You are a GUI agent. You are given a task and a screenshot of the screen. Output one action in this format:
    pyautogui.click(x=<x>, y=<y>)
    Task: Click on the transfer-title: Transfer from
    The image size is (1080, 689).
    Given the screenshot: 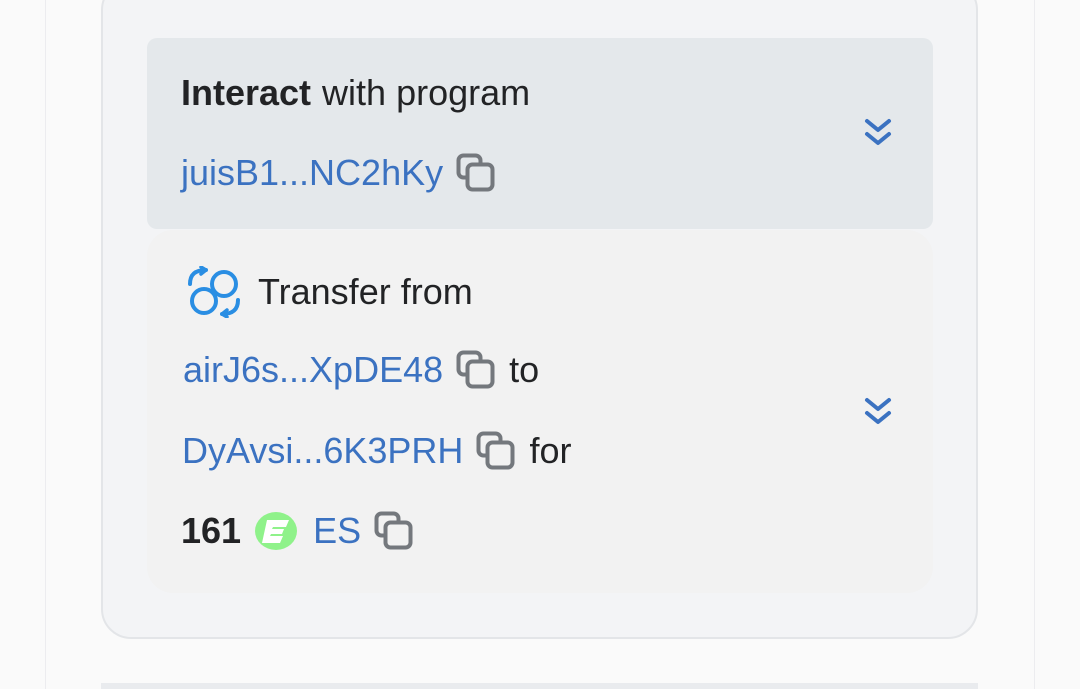 What is the action you would take?
    pyautogui.click(x=365, y=291)
    